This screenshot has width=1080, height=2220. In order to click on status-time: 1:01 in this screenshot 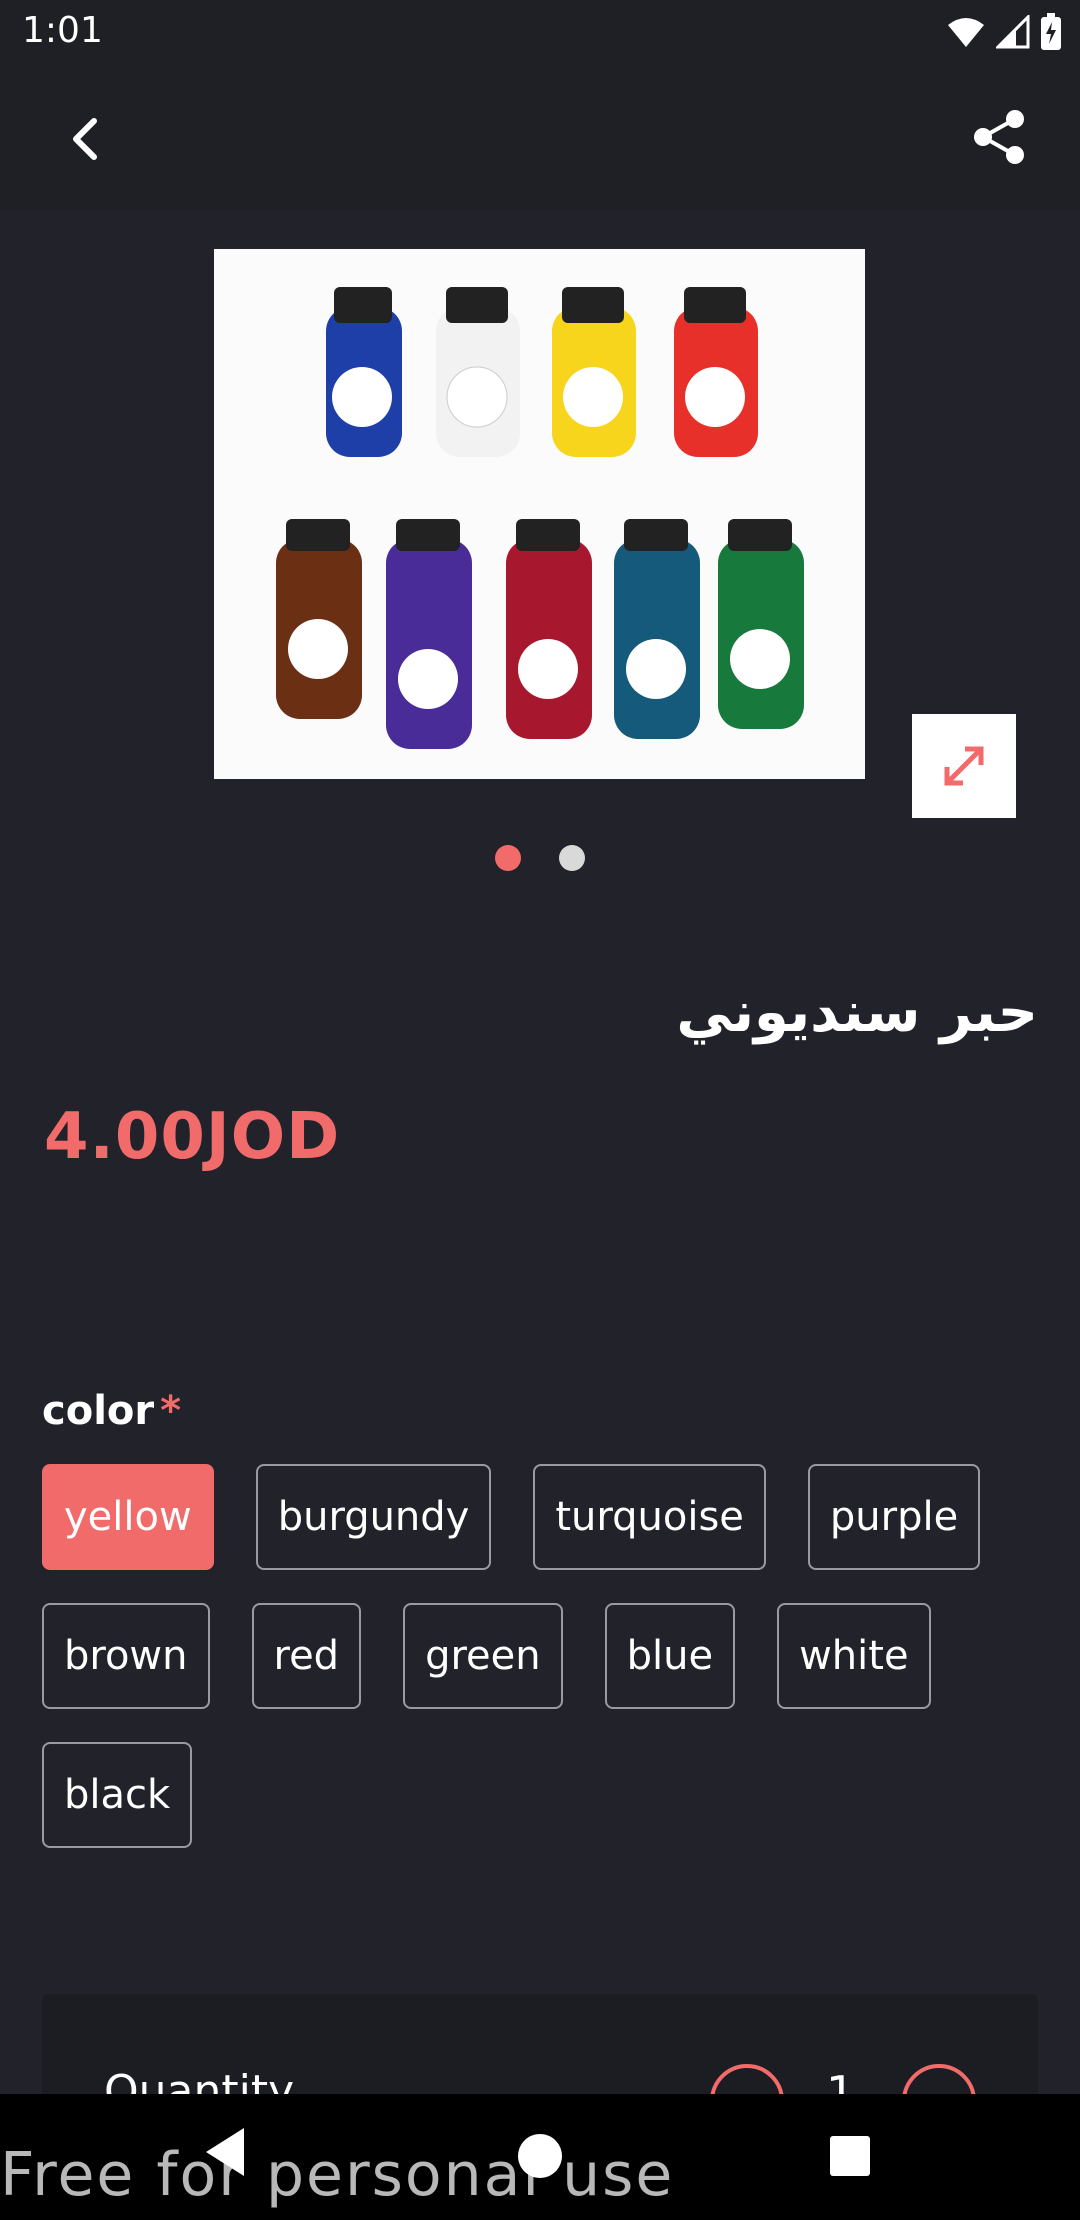, I will do `click(62, 30)`.